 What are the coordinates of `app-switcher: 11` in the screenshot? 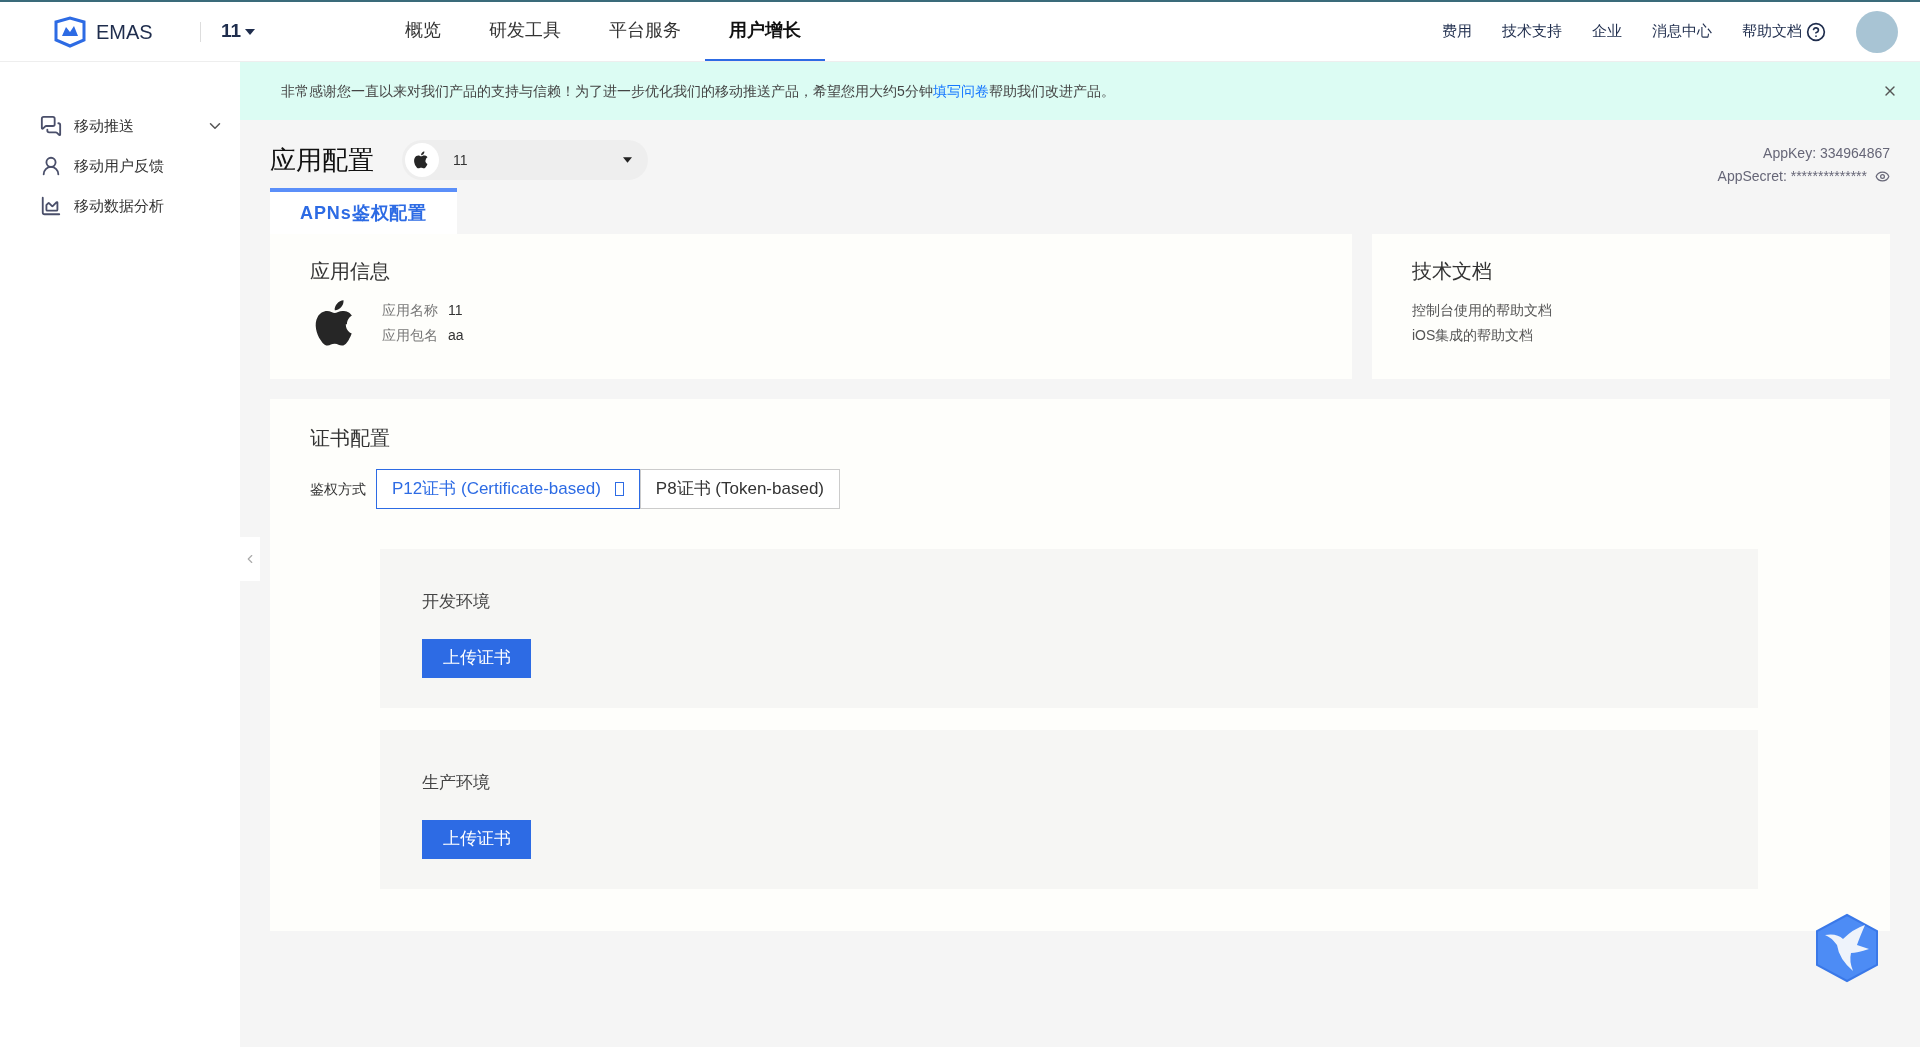 It's located at (238, 31).